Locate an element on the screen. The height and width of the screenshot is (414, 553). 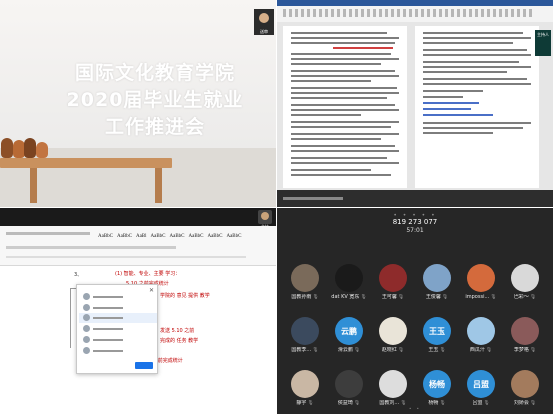
participant-name-row: 王可馨🎙 is located at coordinates (393, 297).